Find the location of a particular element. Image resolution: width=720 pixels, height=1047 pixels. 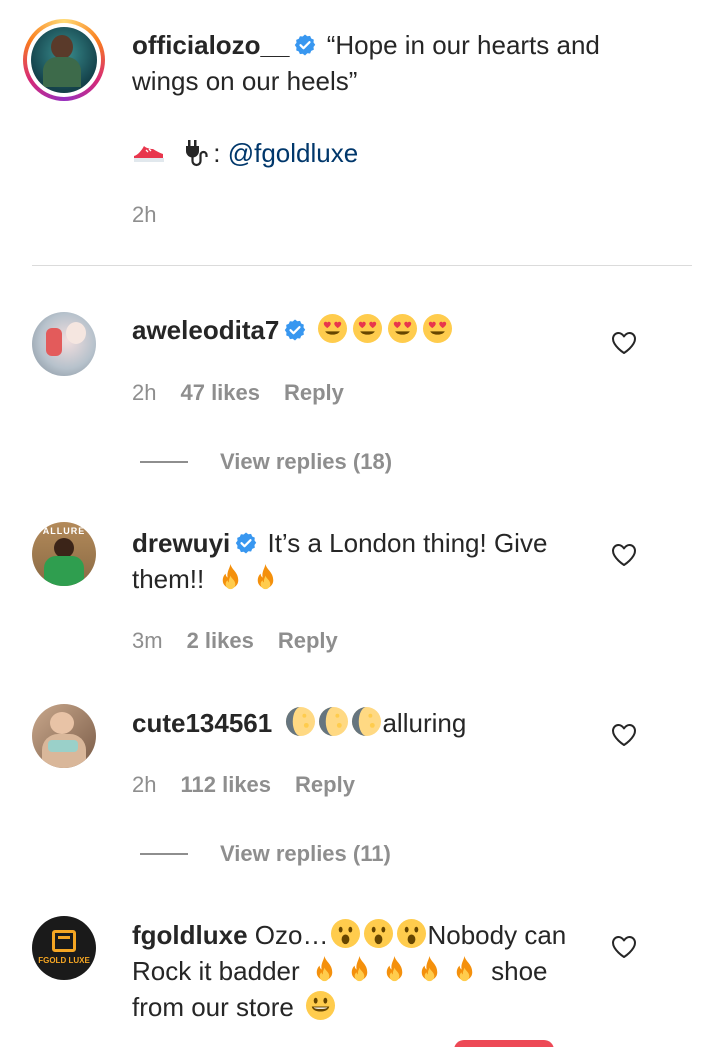

comment-avatar-drewuyi: ALLURE is located at coordinates (64, 554).